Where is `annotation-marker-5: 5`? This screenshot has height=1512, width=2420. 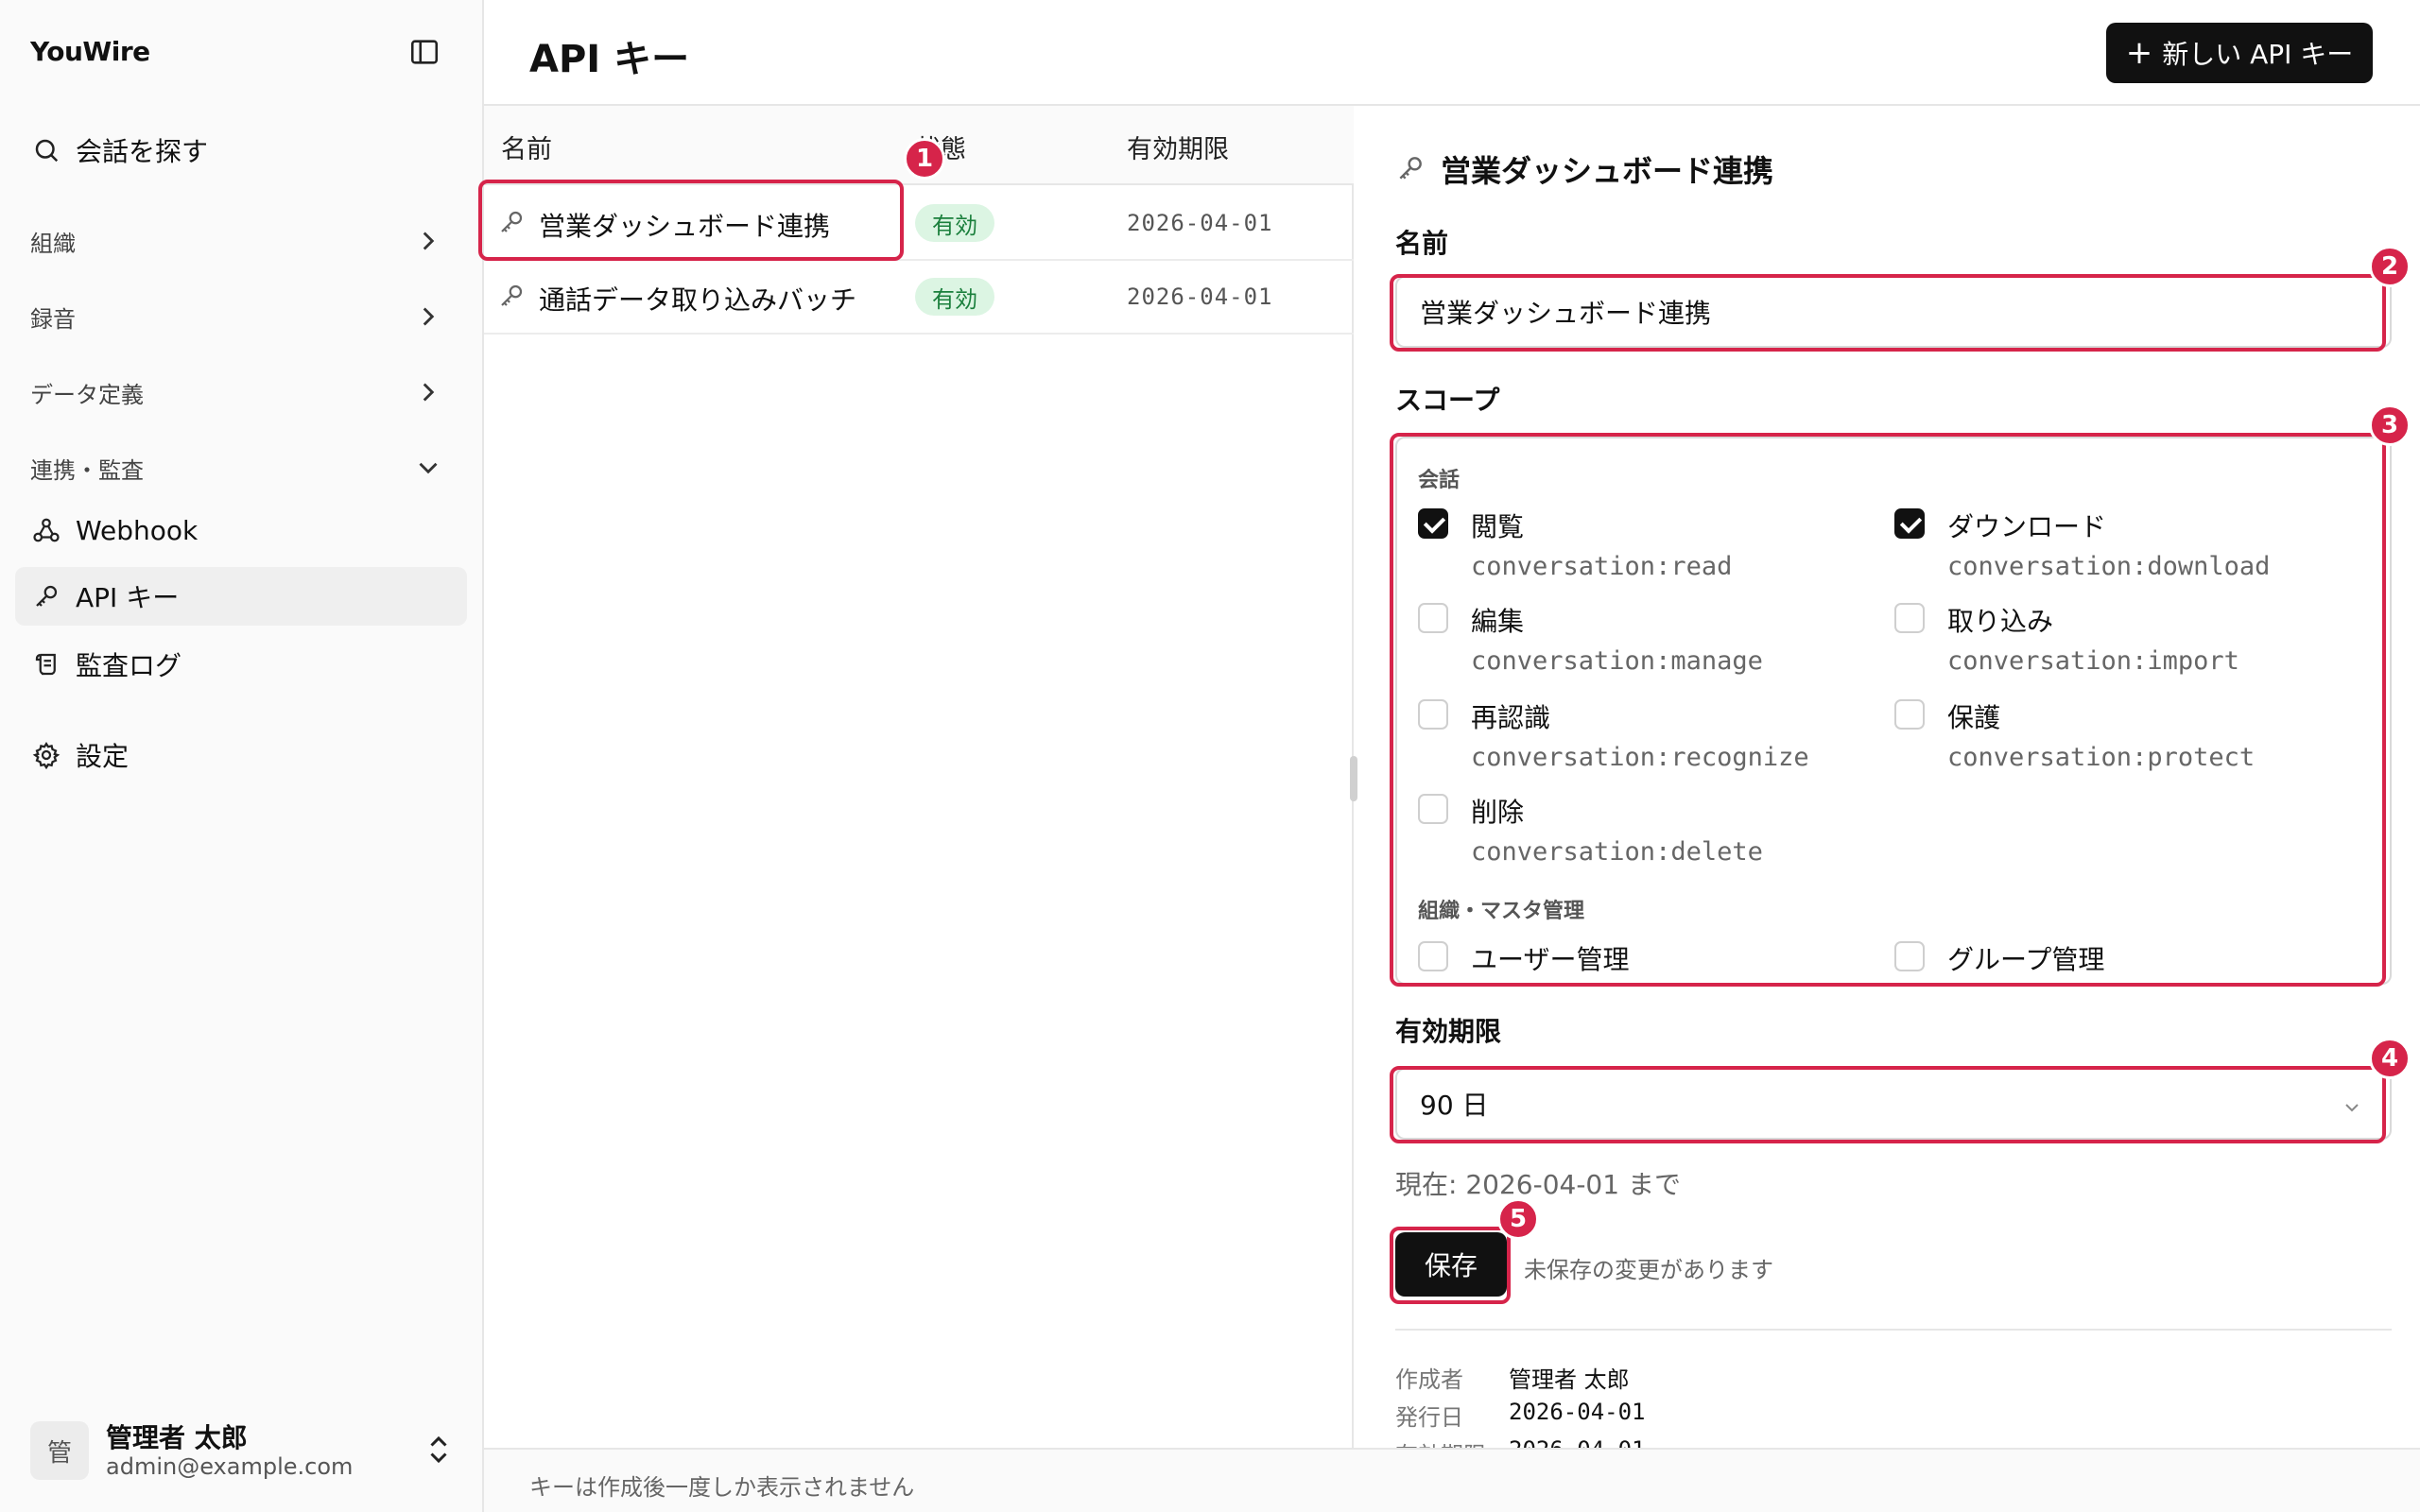
annotation-marker-5: 5 is located at coordinates (1518, 1219).